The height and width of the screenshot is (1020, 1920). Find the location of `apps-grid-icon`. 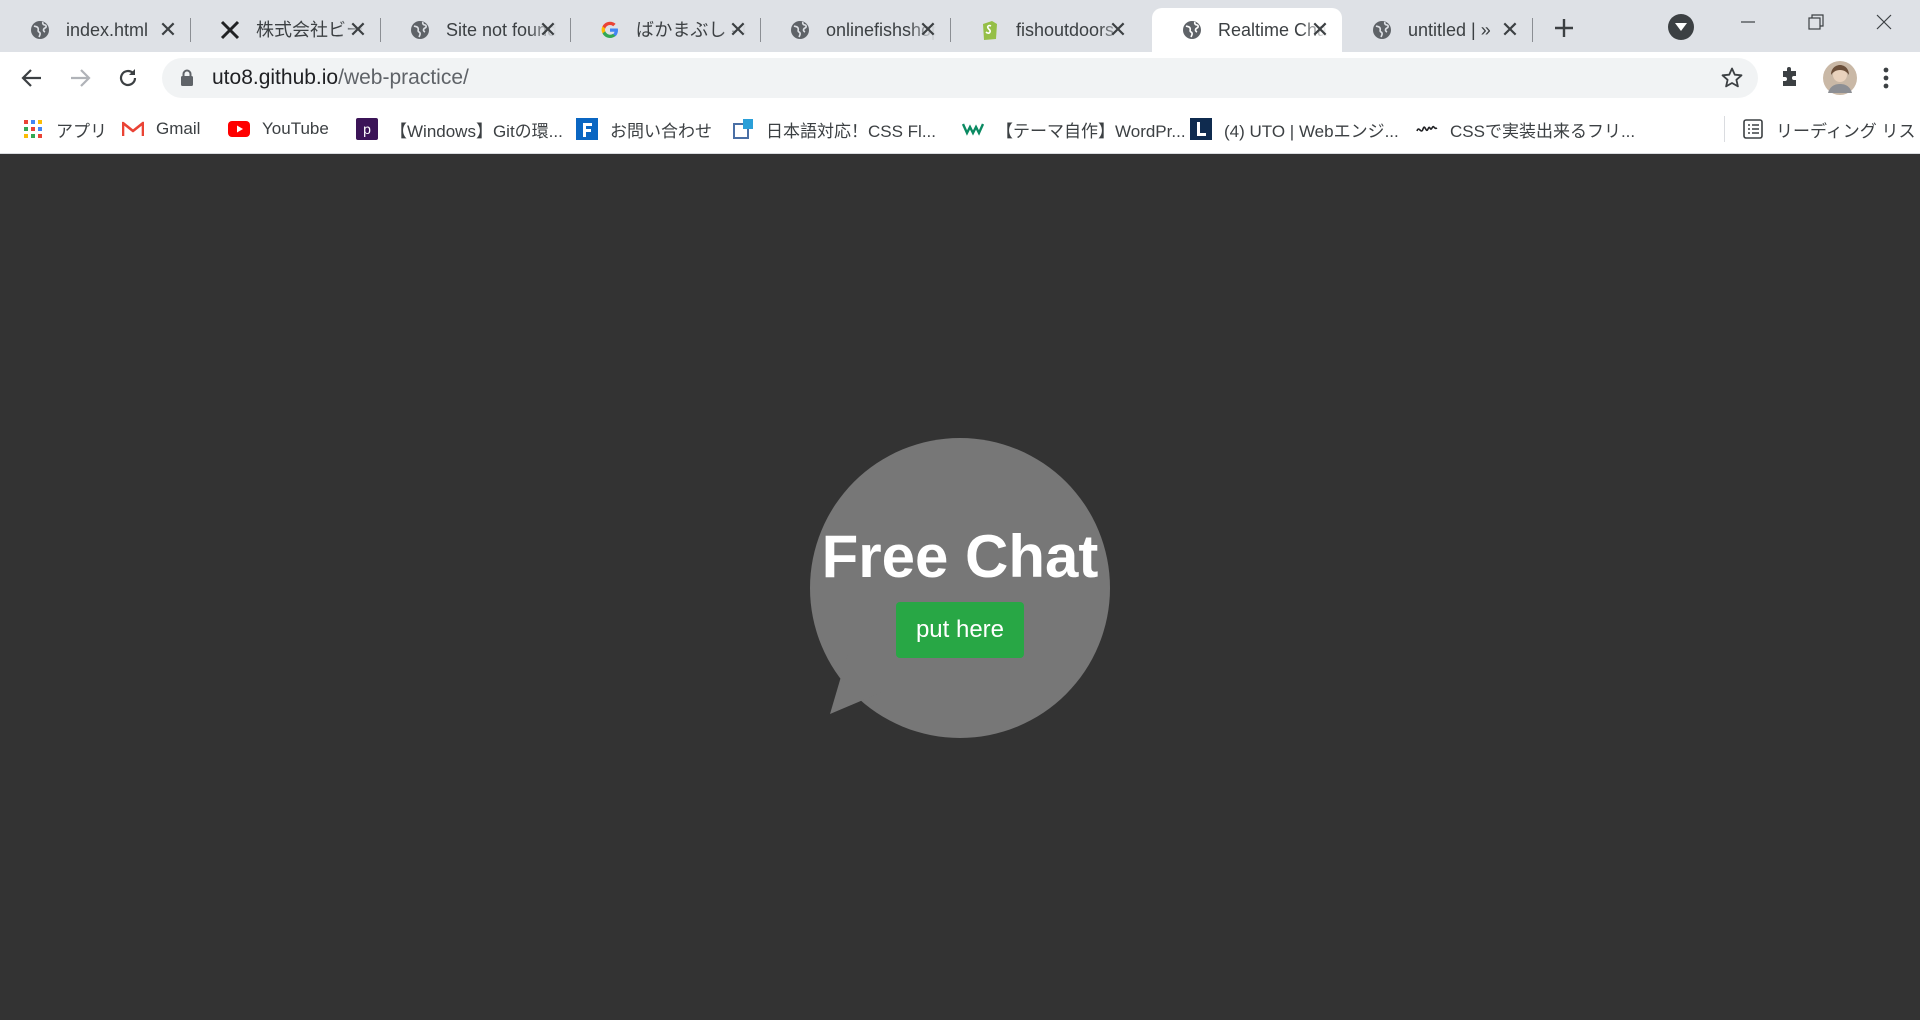

apps-grid-icon is located at coordinates (33, 129).